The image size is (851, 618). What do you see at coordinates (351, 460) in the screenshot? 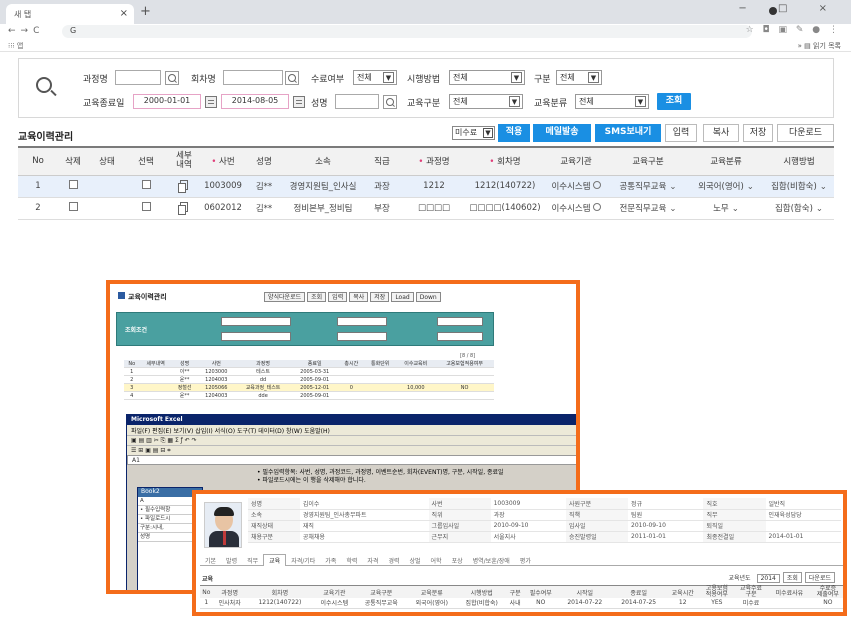
I see `excel-name-box: A1` at bounding box center [351, 460].